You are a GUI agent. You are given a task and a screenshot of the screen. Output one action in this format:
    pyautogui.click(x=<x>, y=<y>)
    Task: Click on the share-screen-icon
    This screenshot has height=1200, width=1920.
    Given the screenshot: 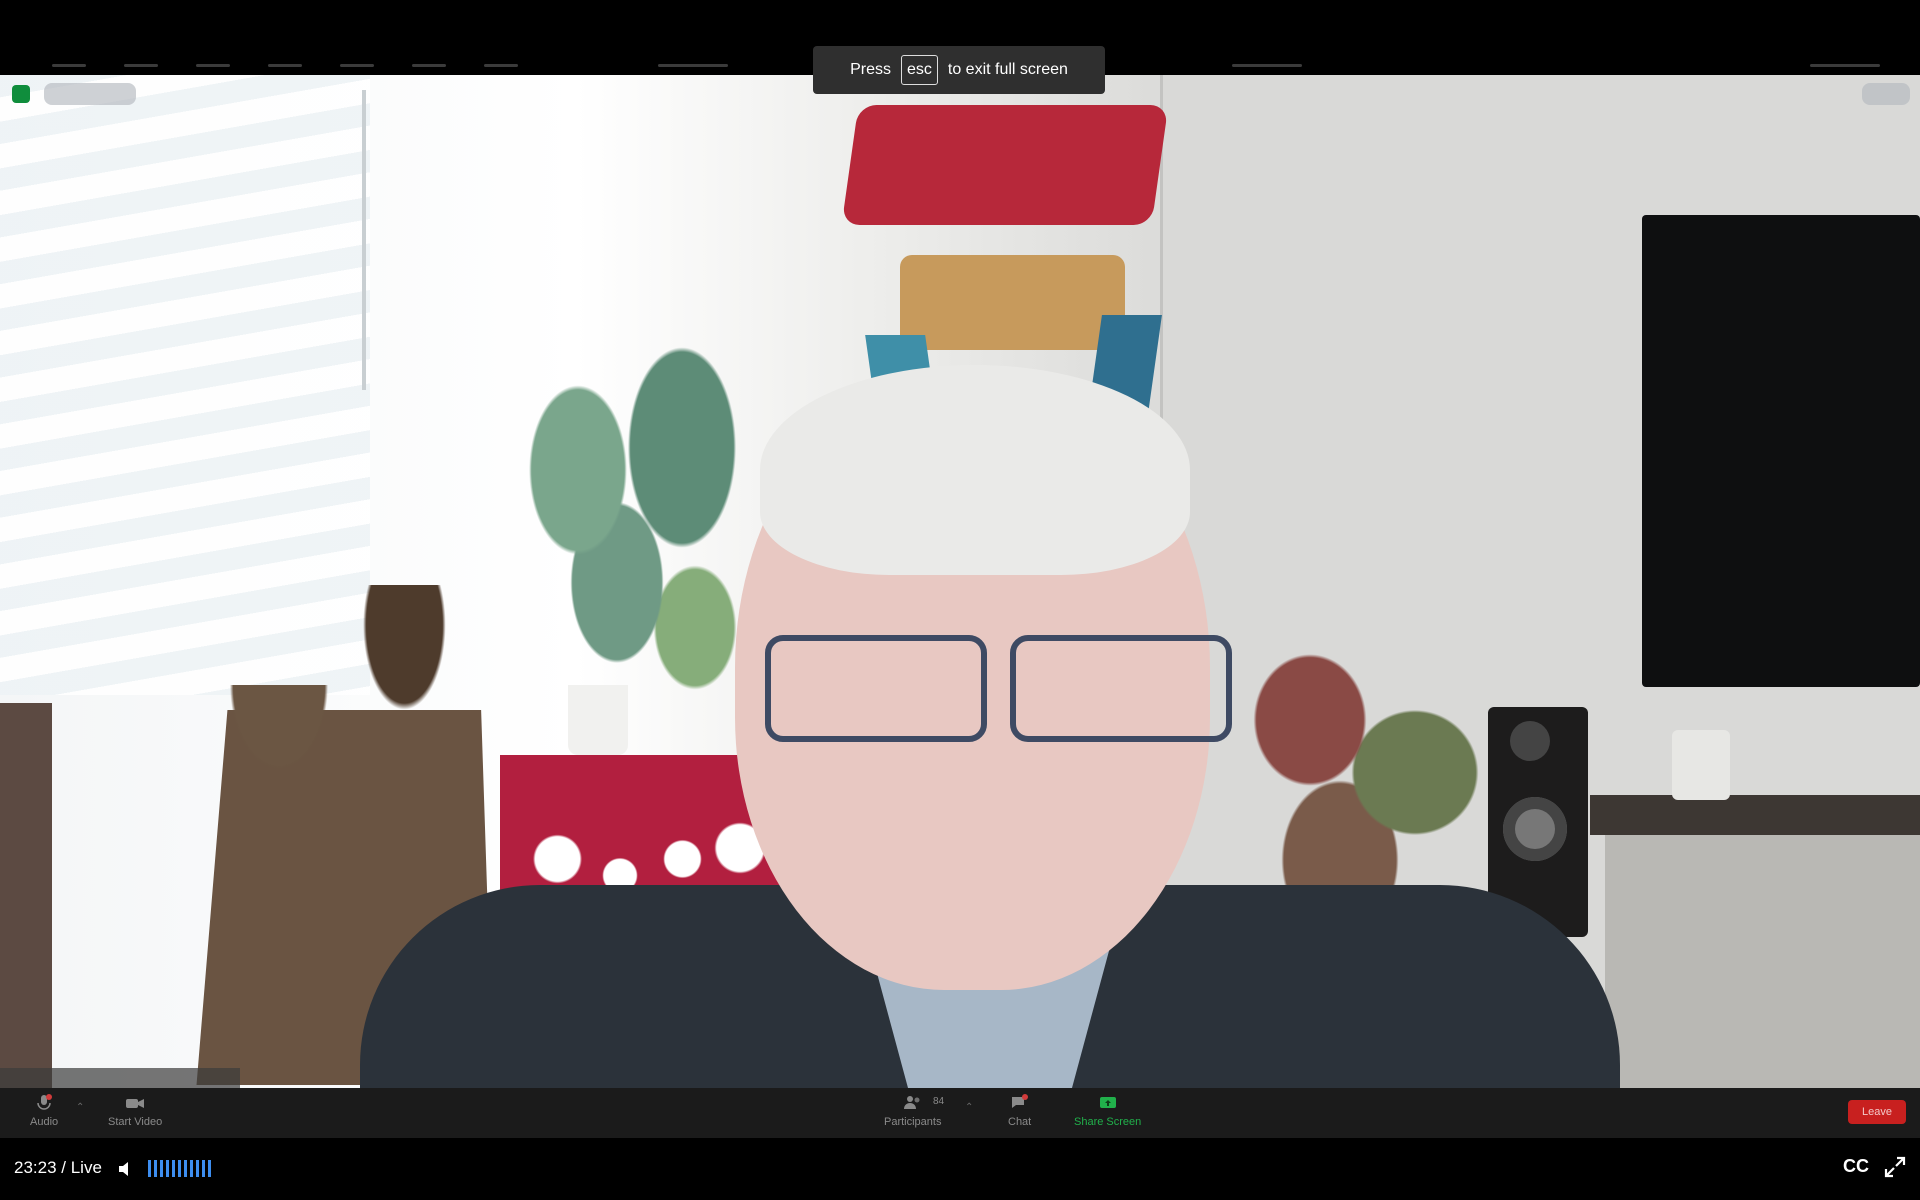 What is the action you would take?
    pyautogui.click(x=1107, y=1102)
    